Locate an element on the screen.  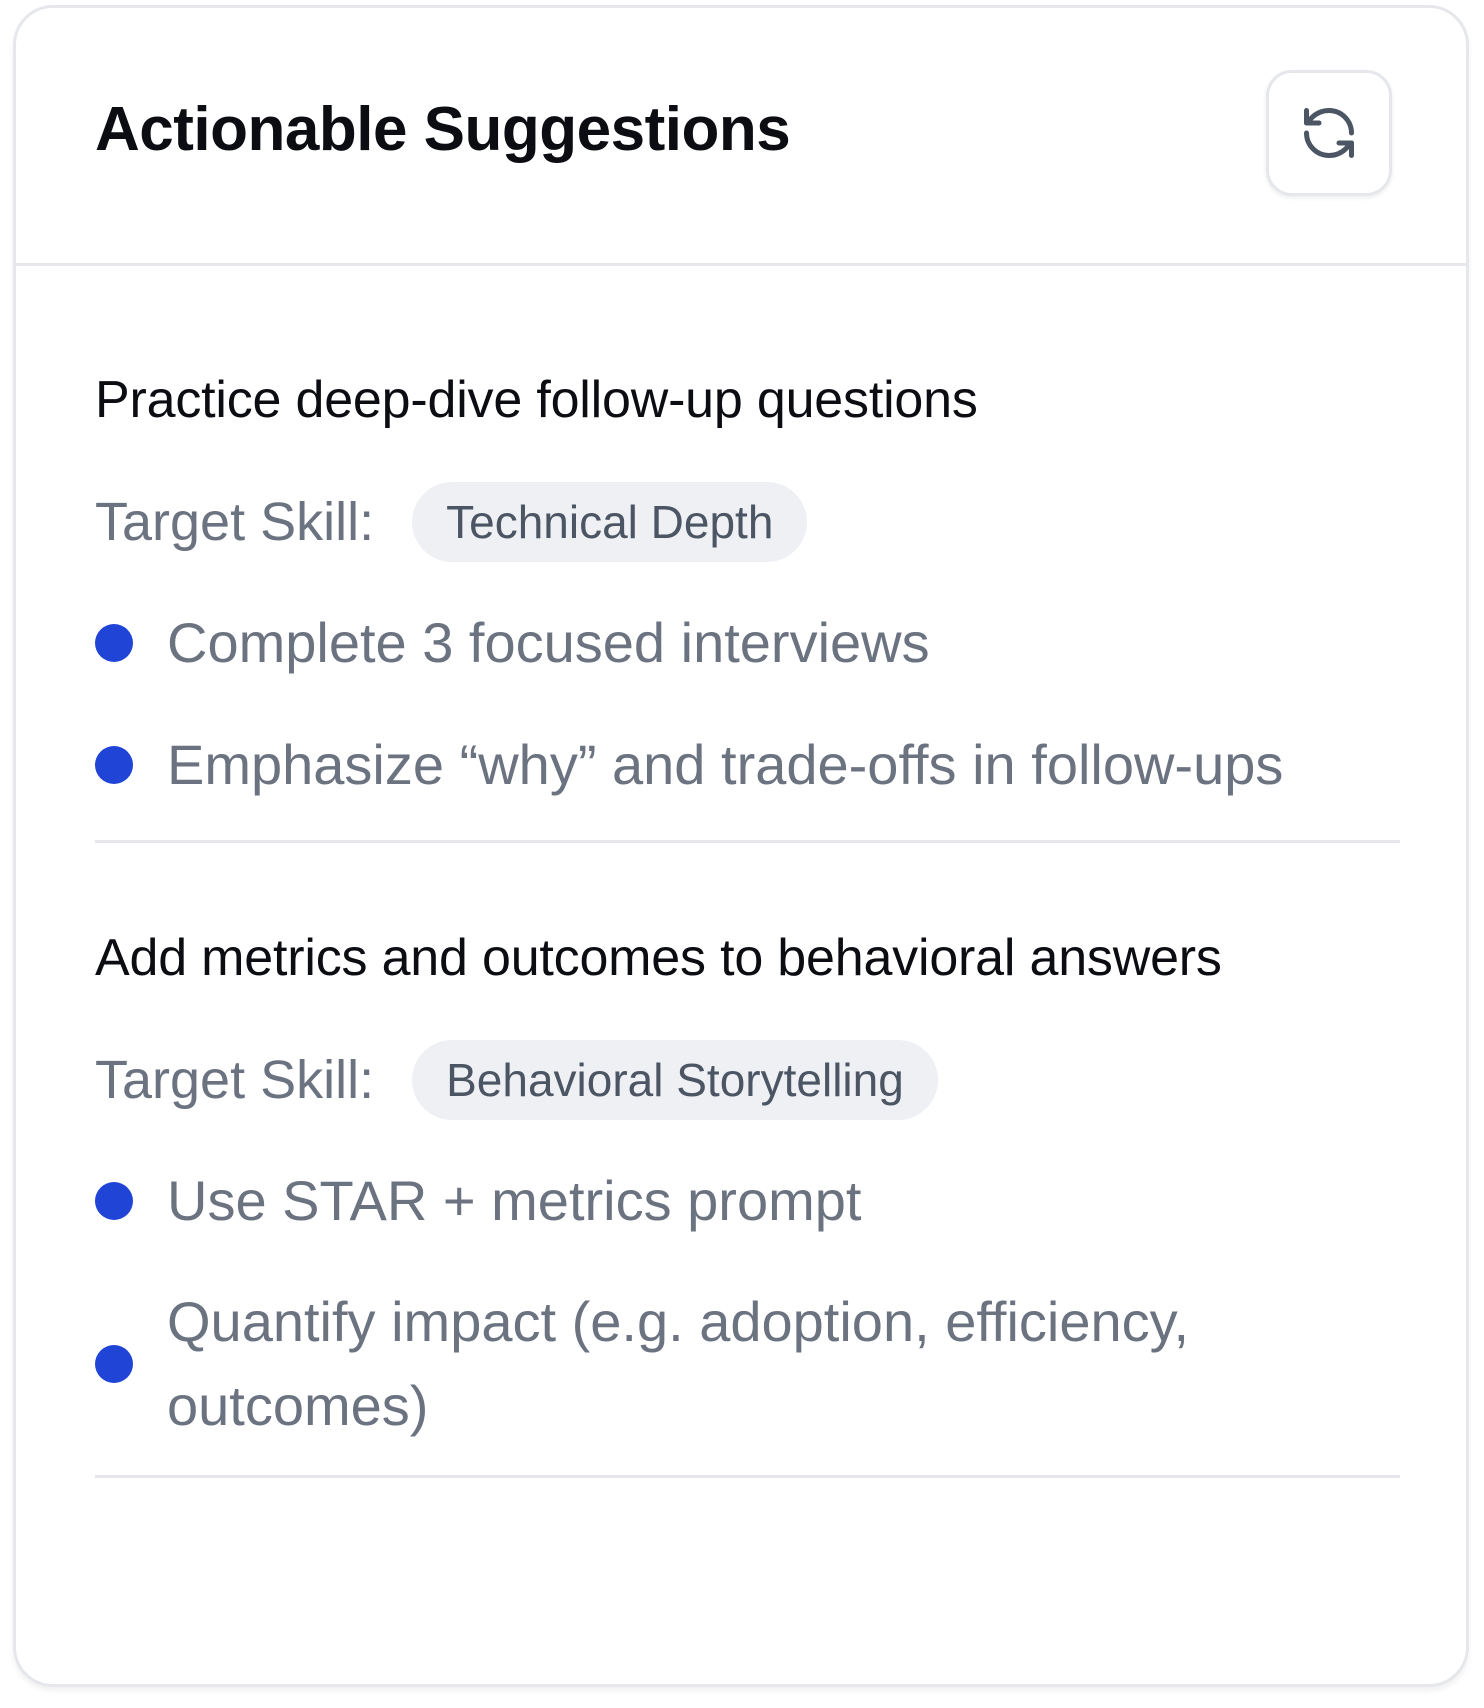
target-skill-row: Target Skill: Technical Depth is located at coordinates (451, 522).